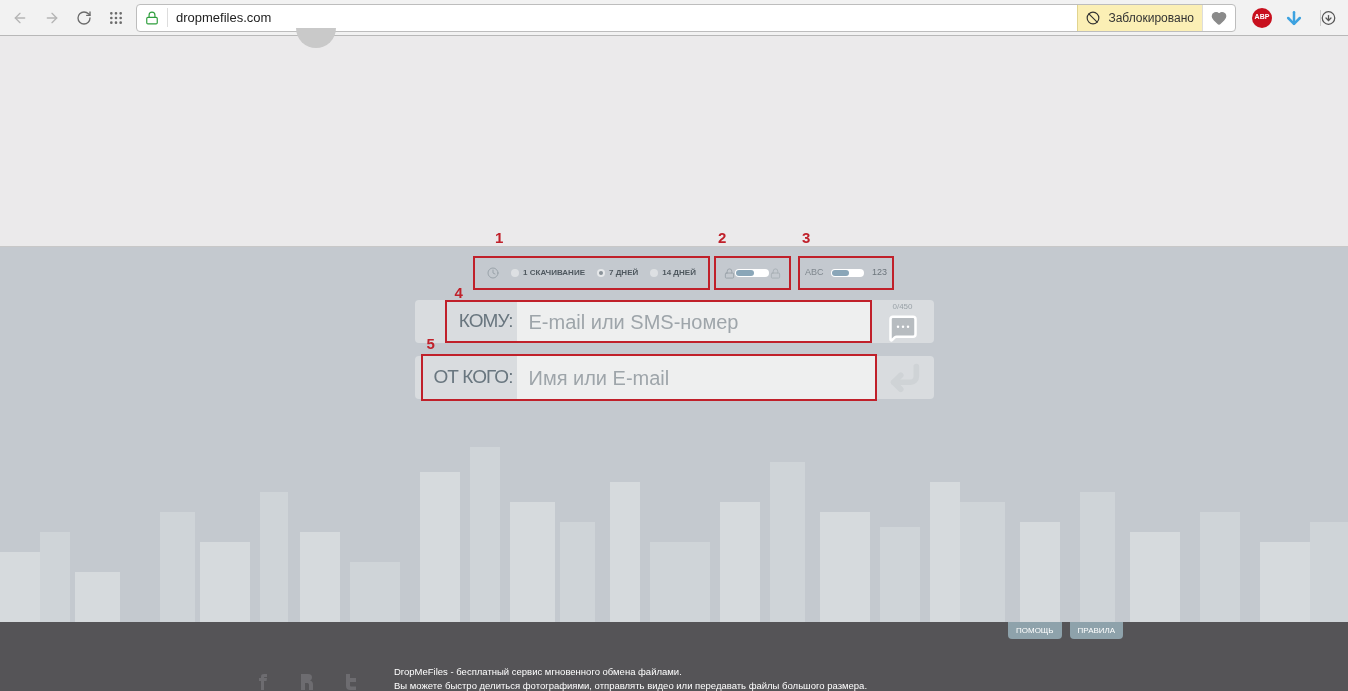 This screenshot has height=691, width=1348. I want to click on annotation-number: 1, so click(499, 237).